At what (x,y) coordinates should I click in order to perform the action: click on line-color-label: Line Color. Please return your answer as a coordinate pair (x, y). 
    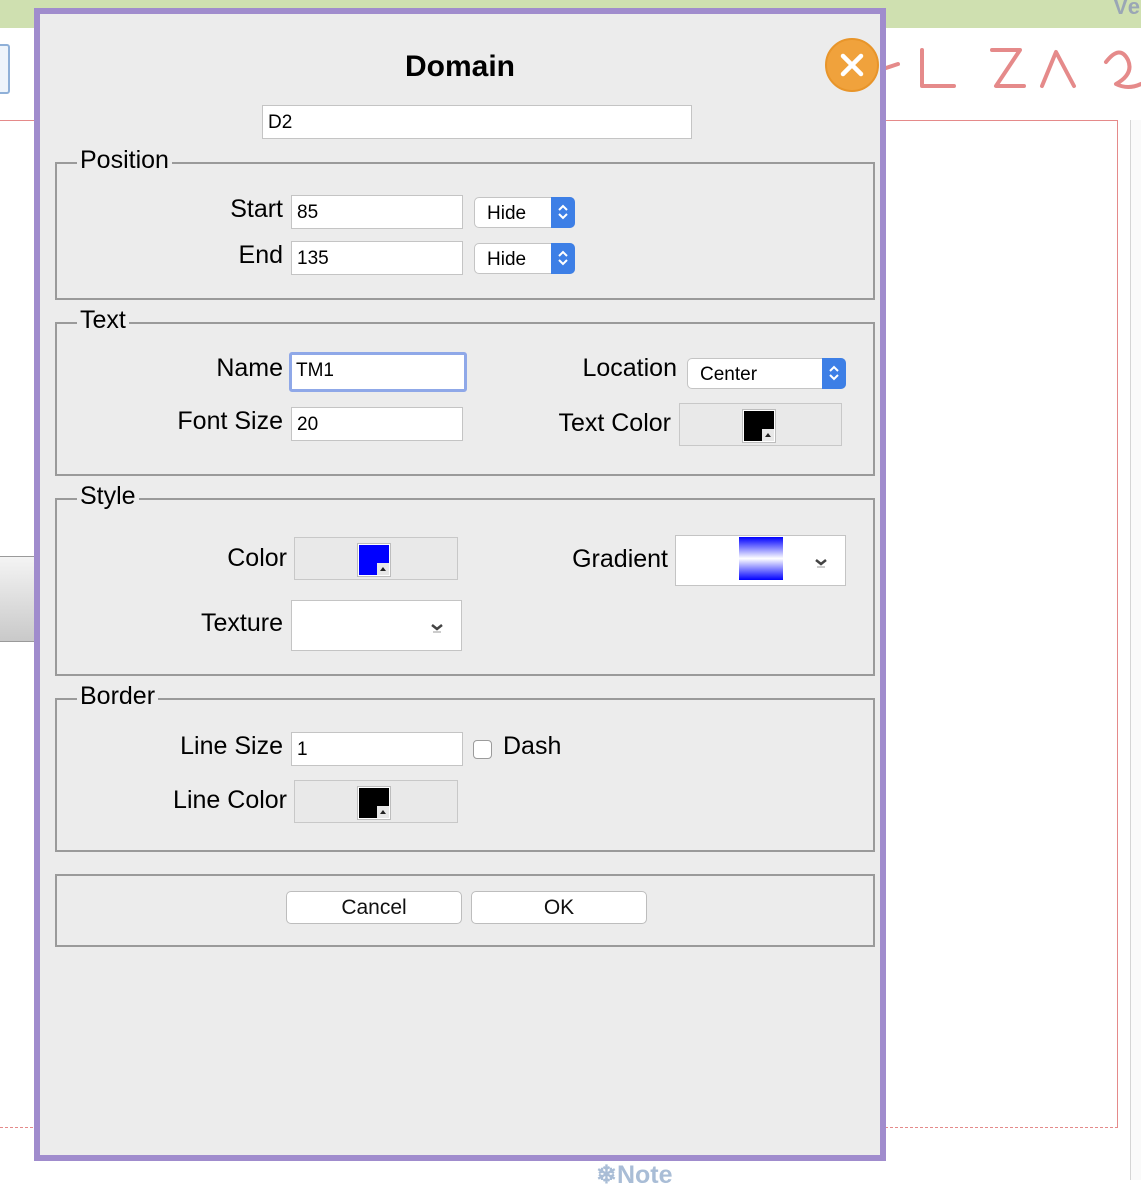
    Looking at the image, I should click on (230, 800).